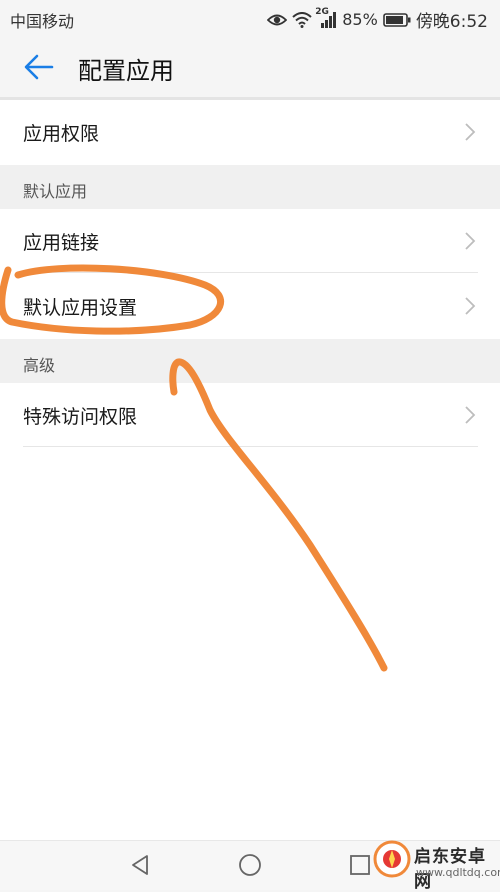 The image size is (500, 892). What do you see at coordinates (451, 22) in the screenshot?
I see `clock: 傍晚6:52` at bounding box center [451, 22].